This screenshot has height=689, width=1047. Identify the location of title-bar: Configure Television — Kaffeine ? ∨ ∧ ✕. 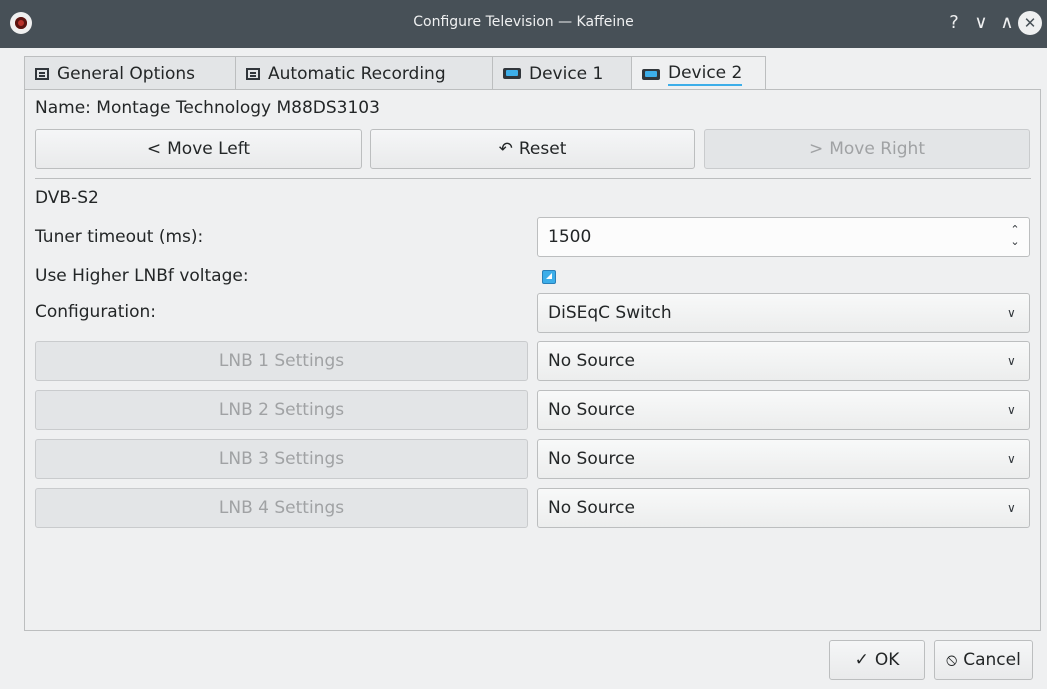
(523, 24).